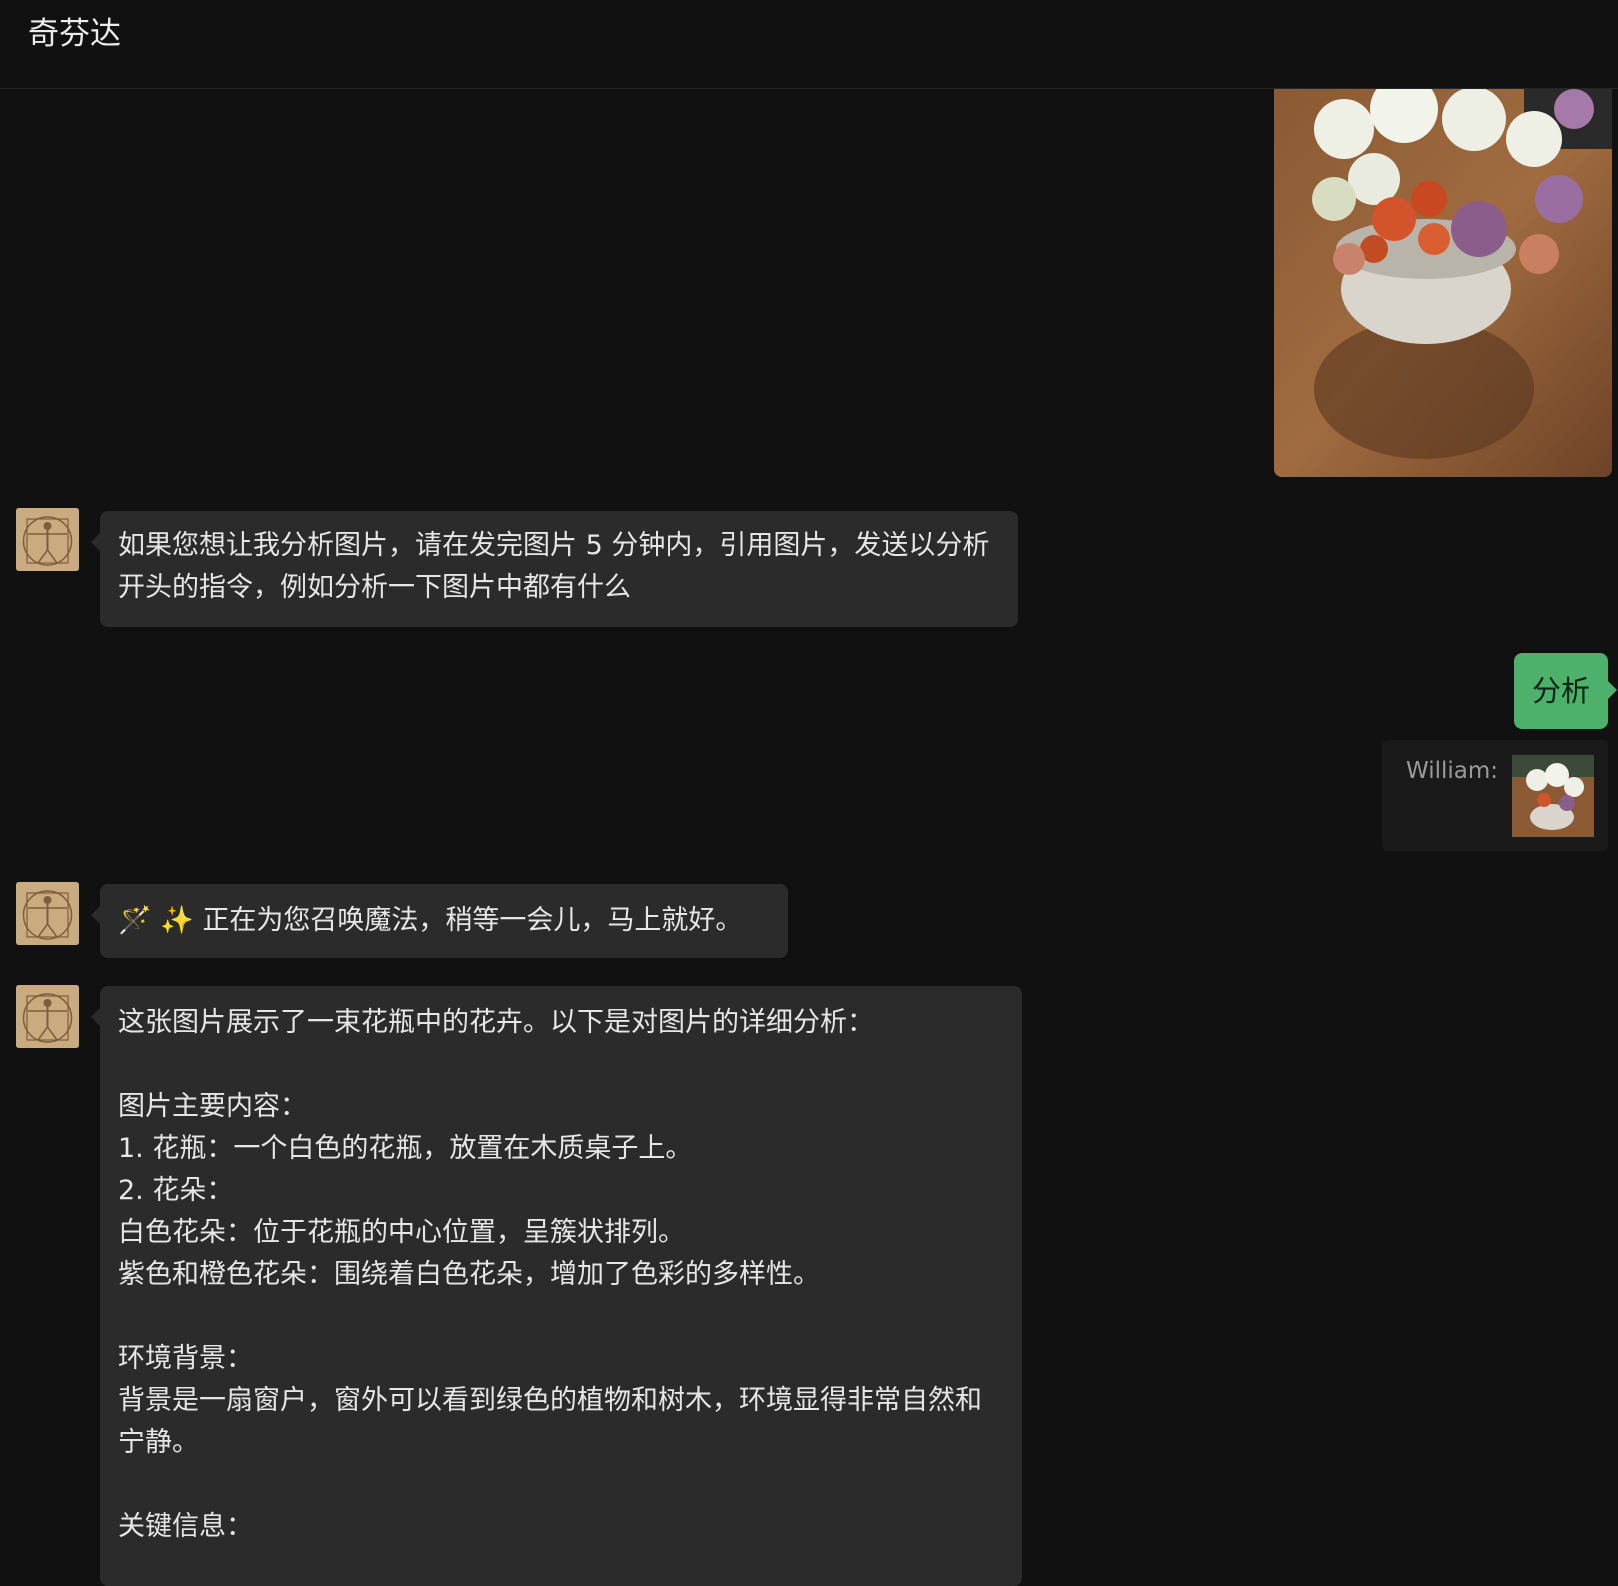 This screenshot has width=1618, height=1586. I want to click on sparkles-icon: ✨, so click(177, 920).